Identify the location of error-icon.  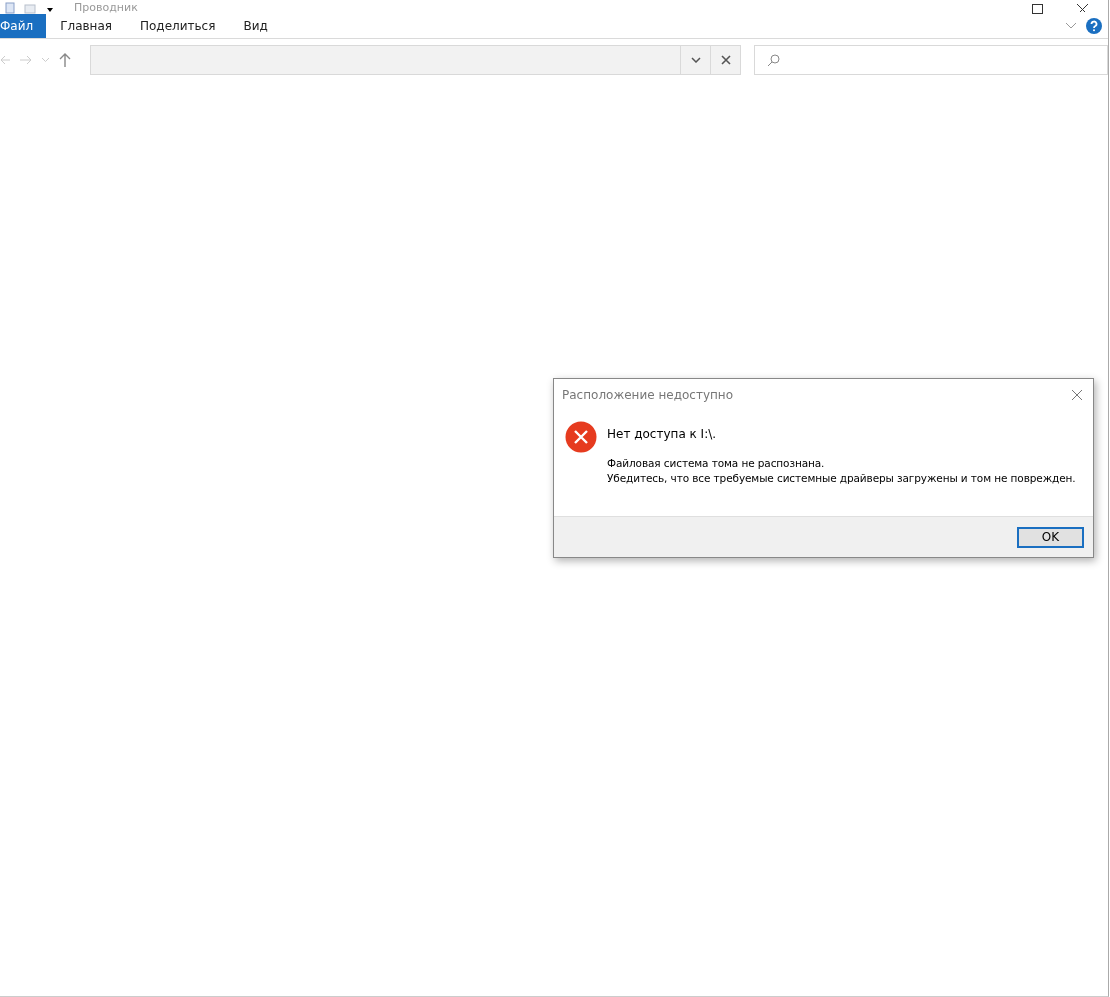
(581, 437).